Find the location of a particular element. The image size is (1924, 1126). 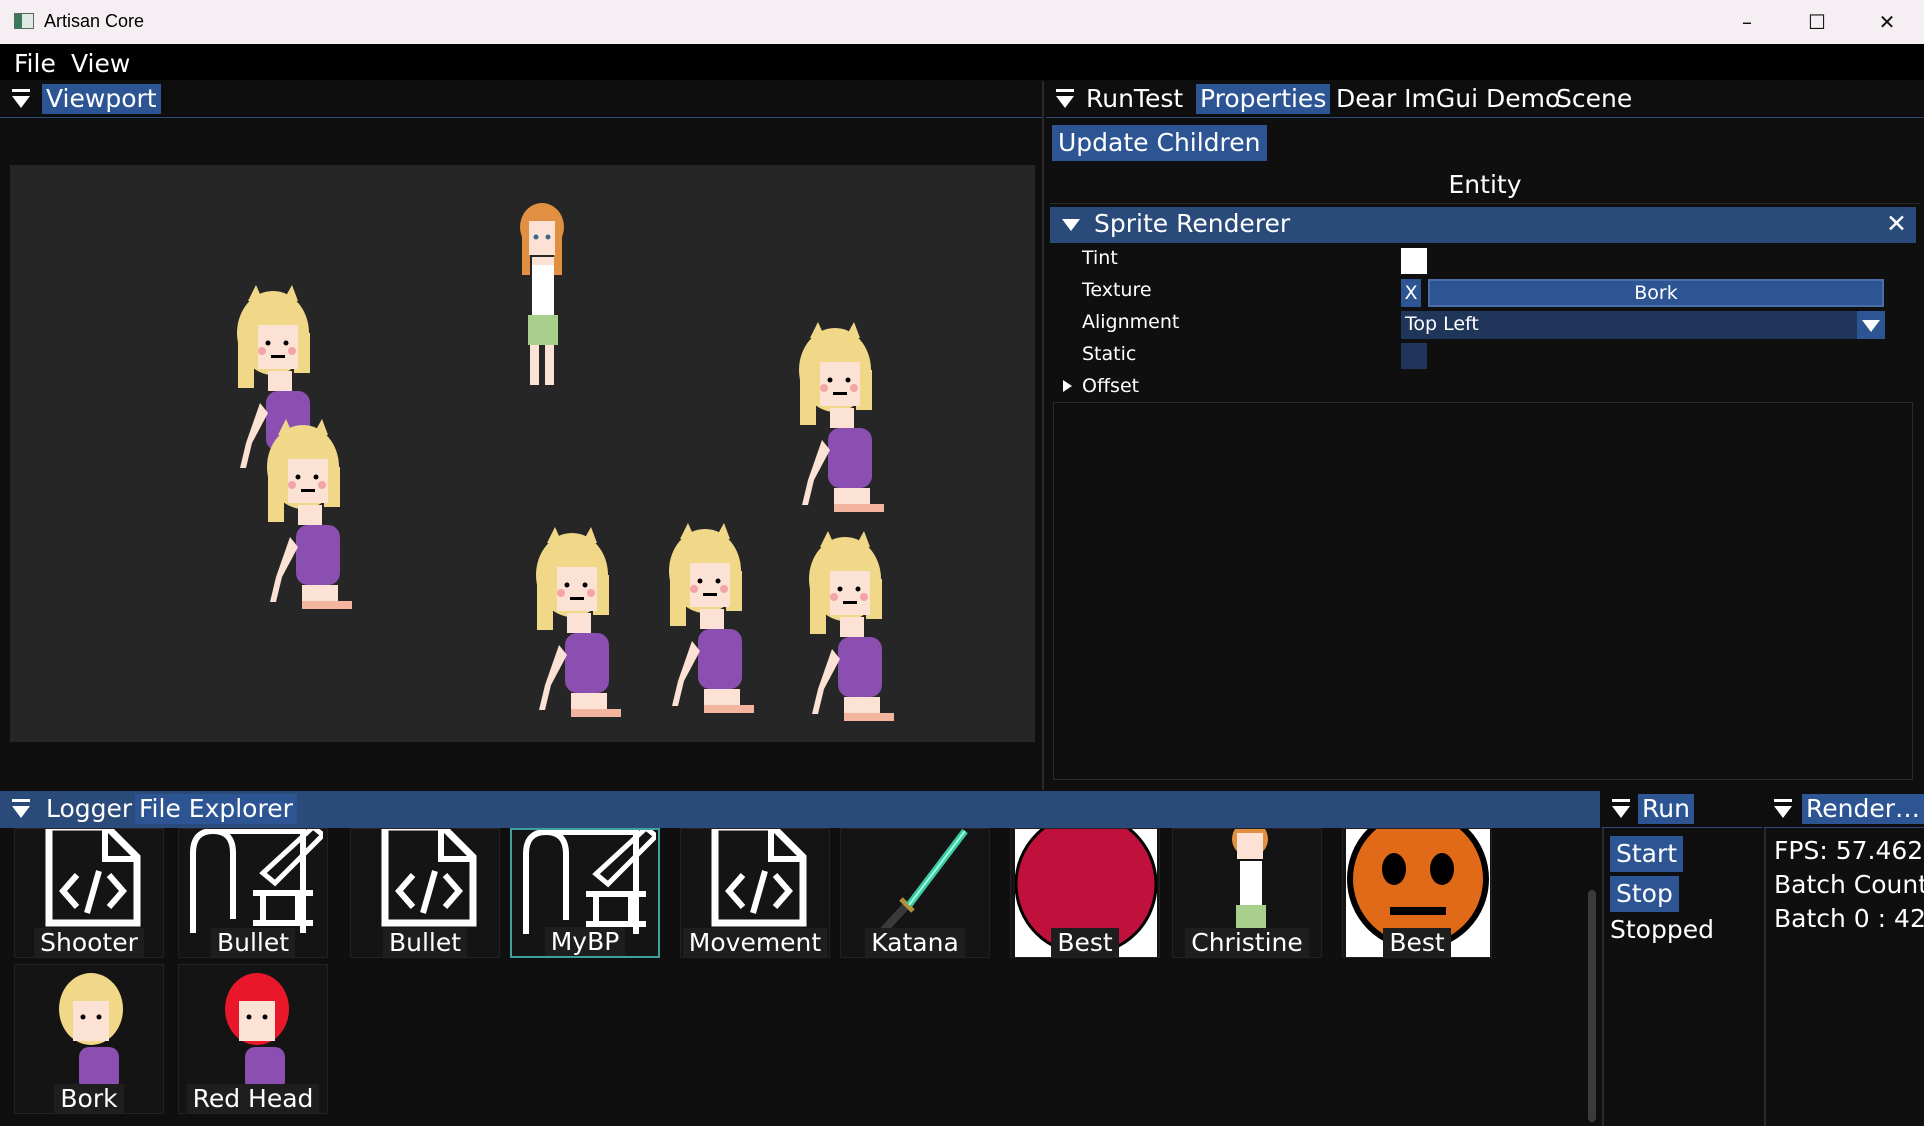

file-tile-christine: Christine is located at coordinates (1247, 893).